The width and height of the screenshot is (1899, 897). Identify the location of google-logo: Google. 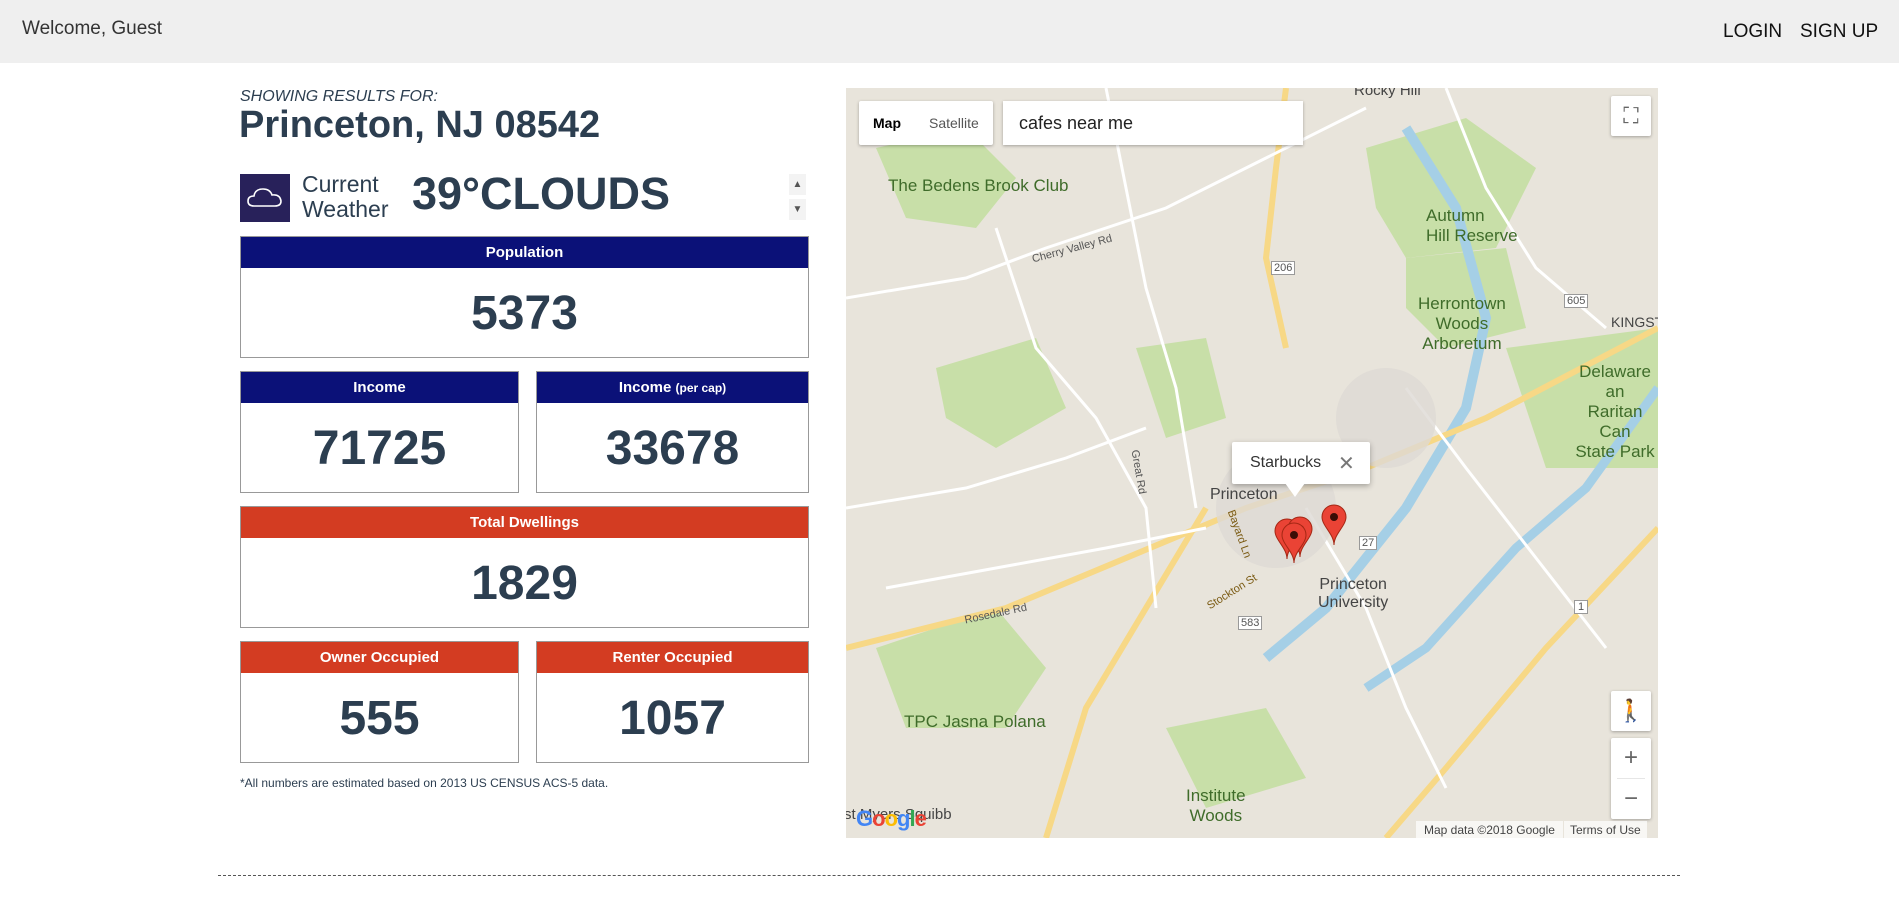
(891, 818).